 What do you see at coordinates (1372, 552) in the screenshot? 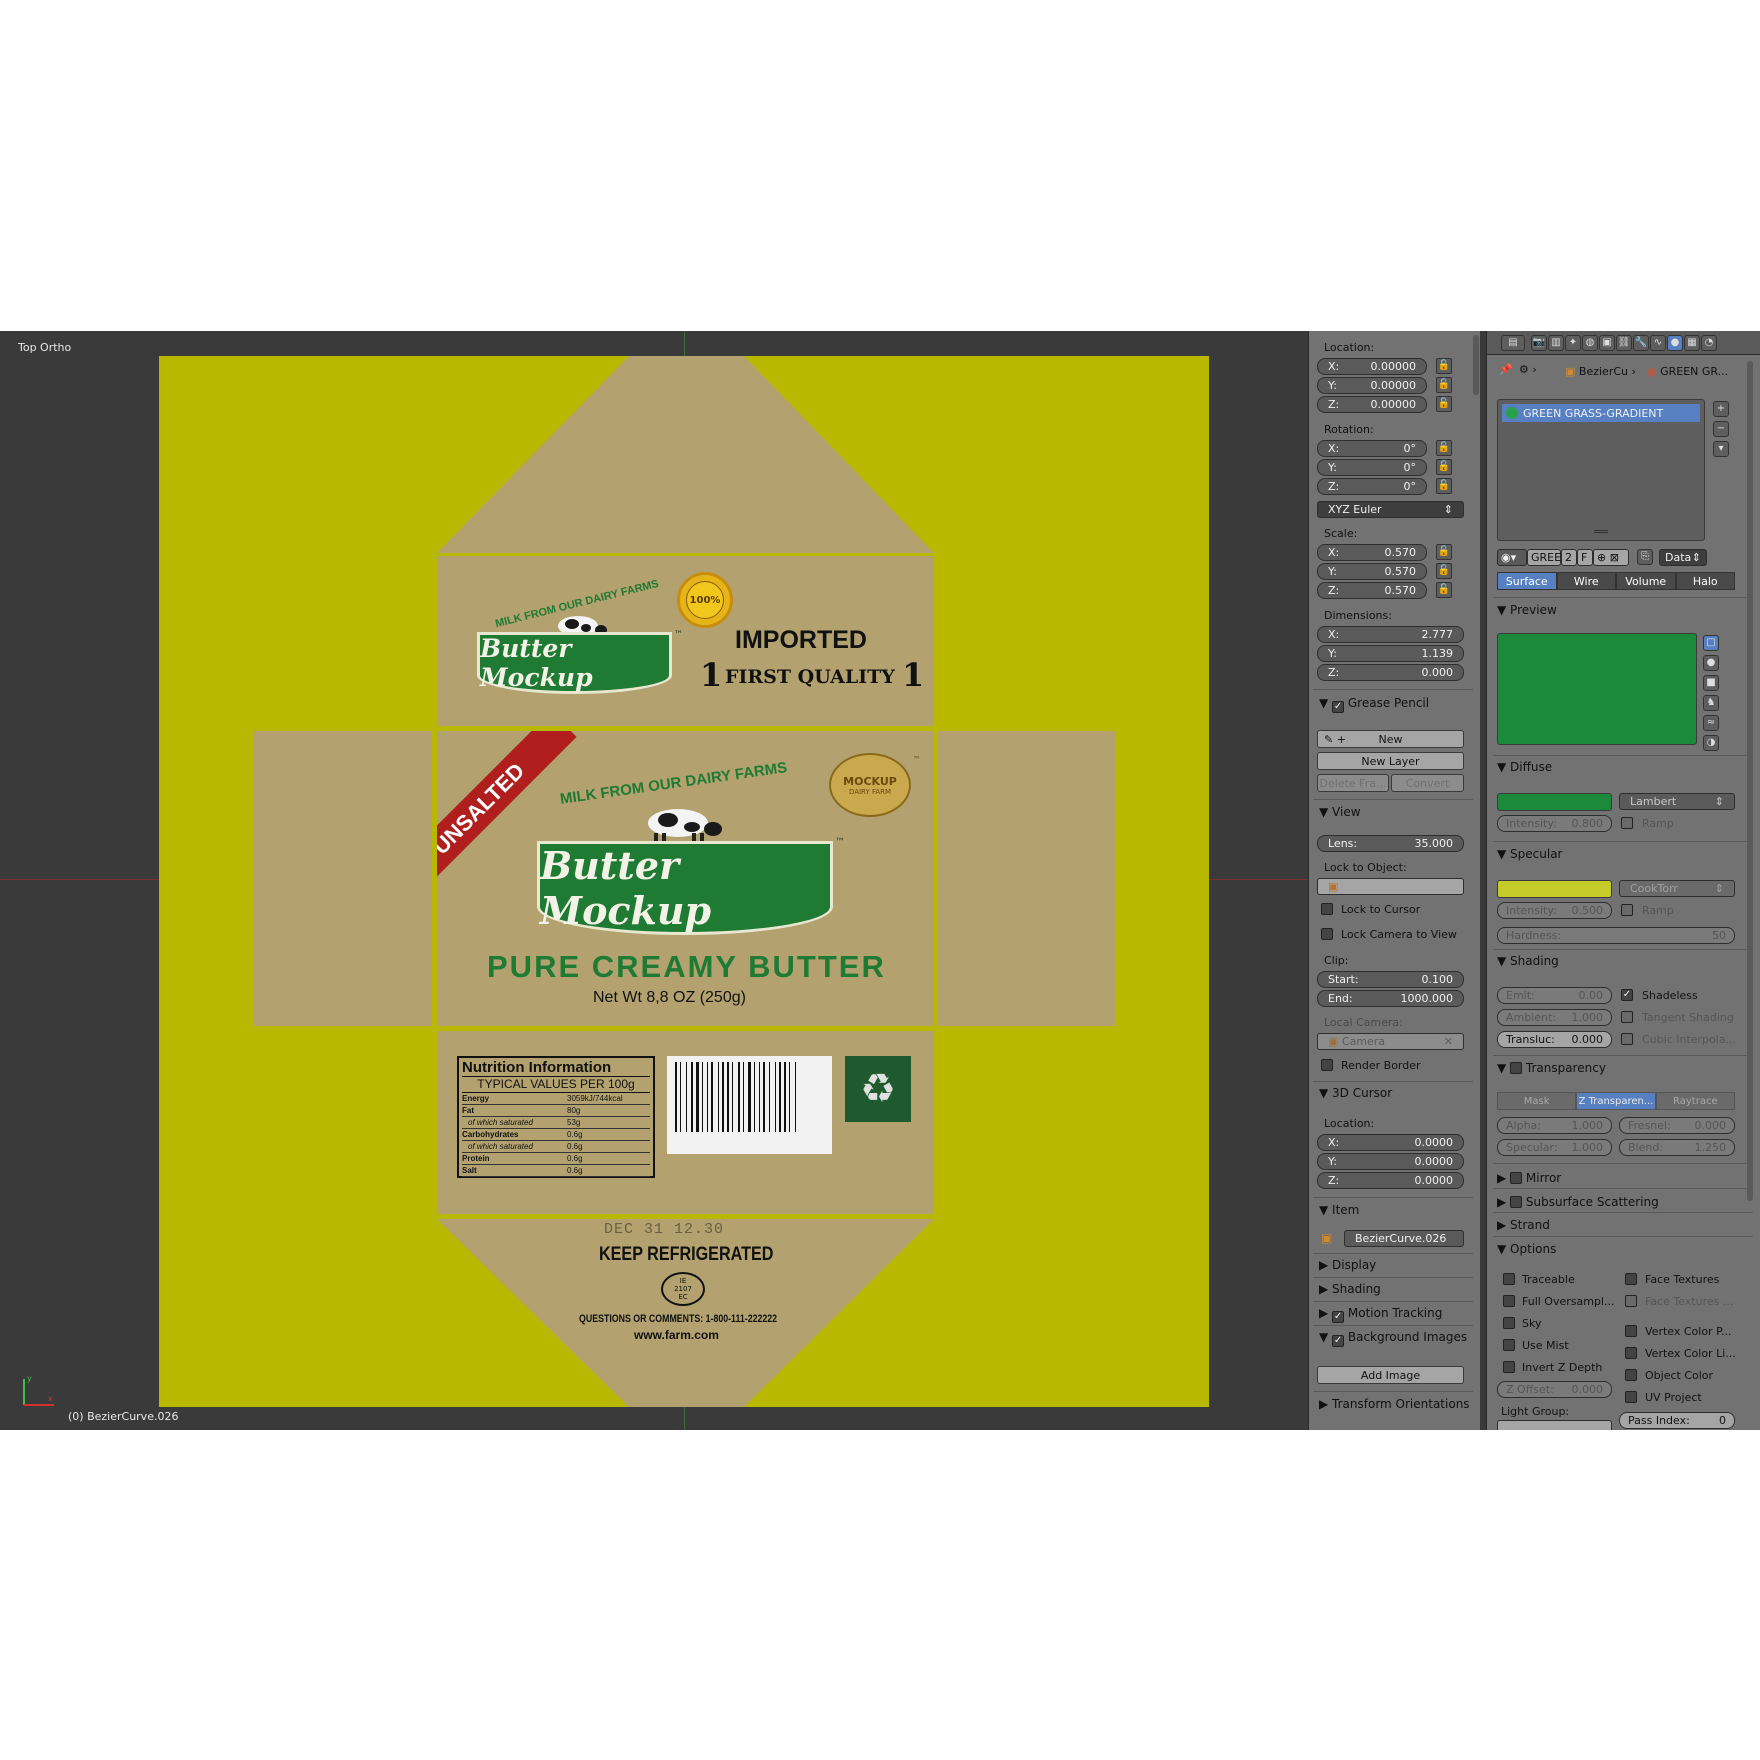
I see `scale-x-field: X: 0.570` at bounding box center [1372, 552].